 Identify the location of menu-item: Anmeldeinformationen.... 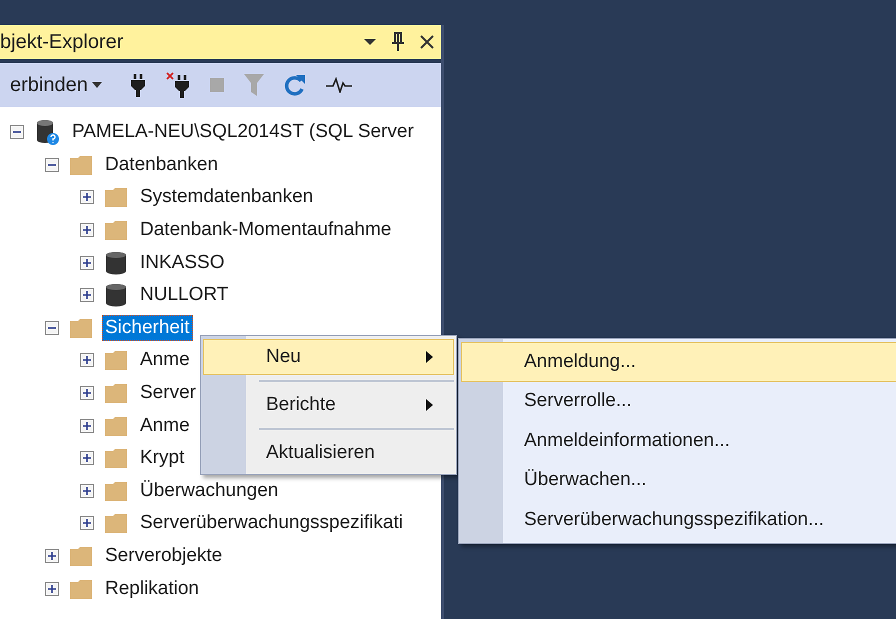
(678, 440).